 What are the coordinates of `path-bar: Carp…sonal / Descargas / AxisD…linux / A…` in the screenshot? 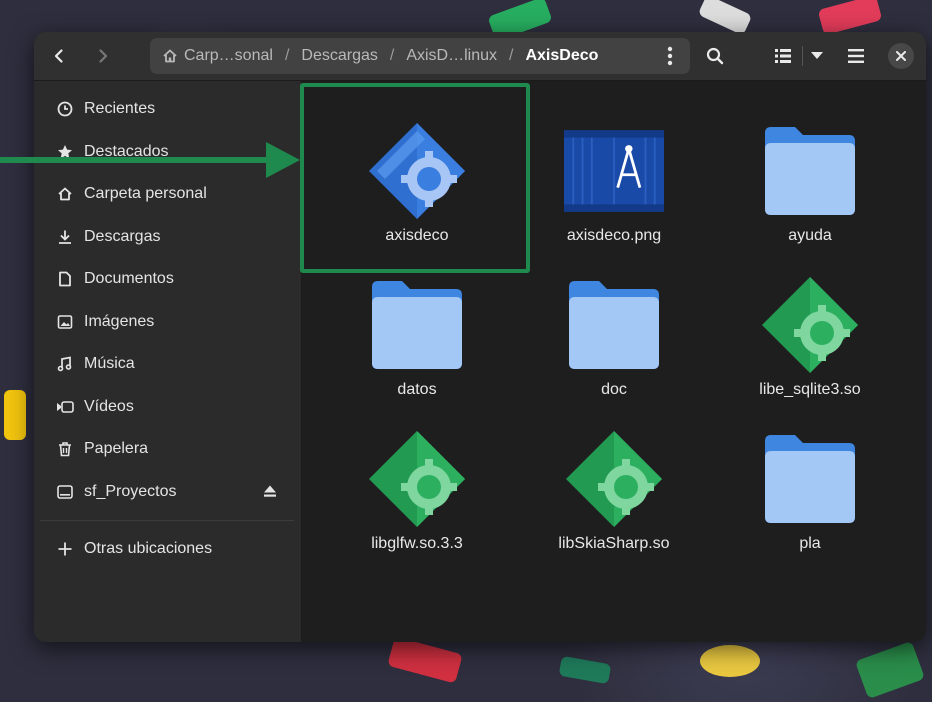 It's located at (420, 56).